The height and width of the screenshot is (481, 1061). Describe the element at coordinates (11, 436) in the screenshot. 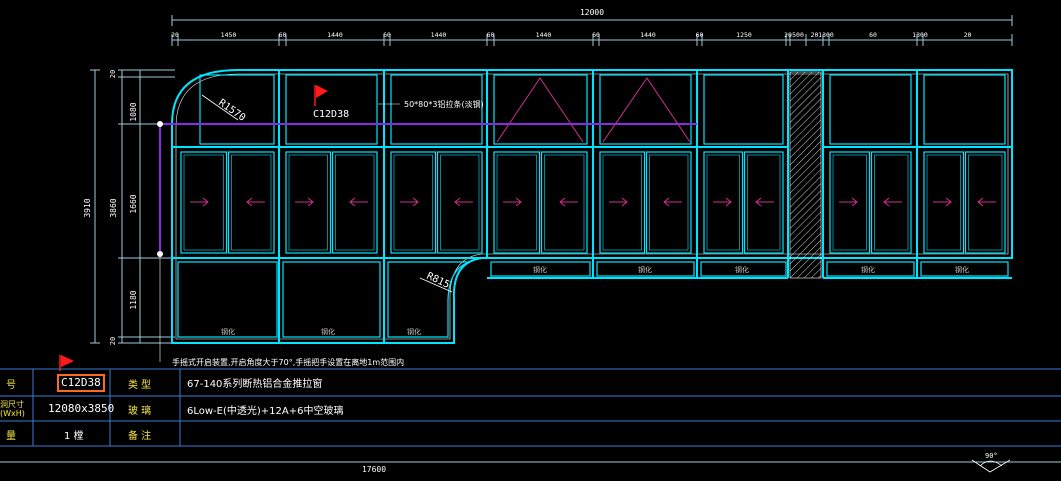

I see `table-row-3-label-left: 量` at that location.